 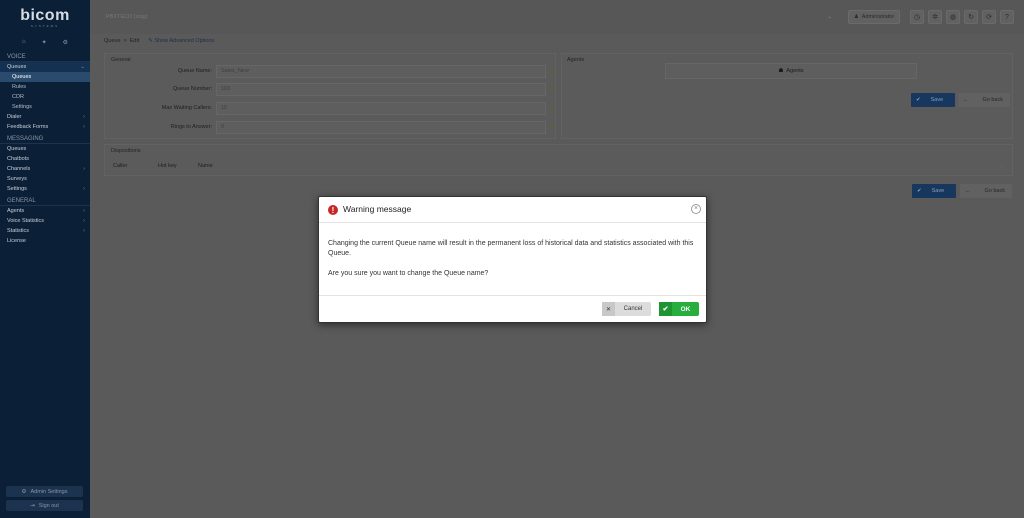 What do you see at coordinates (917, 17) in the screenshot?
I see `clock-icon: ◷` at bounding box center [917, 17].